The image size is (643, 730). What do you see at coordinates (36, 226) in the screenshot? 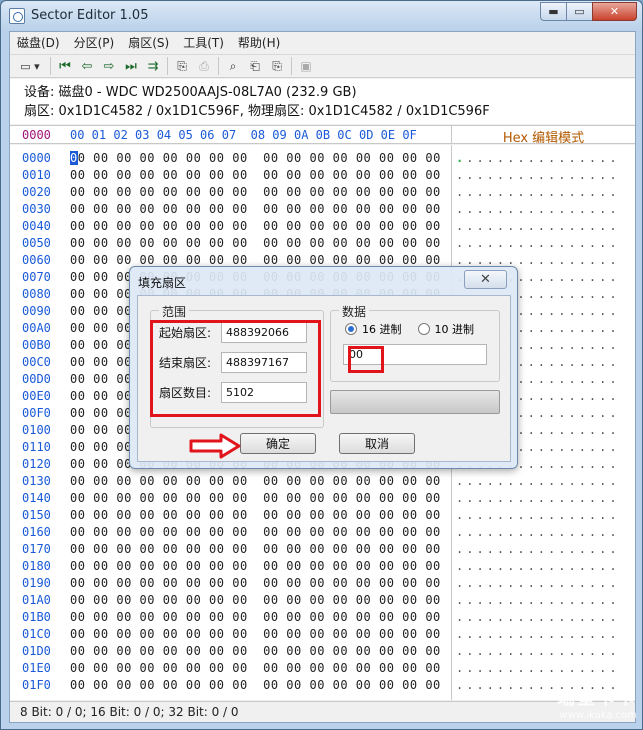
I see `row-address: 0040` at bounding box center [36, 226].